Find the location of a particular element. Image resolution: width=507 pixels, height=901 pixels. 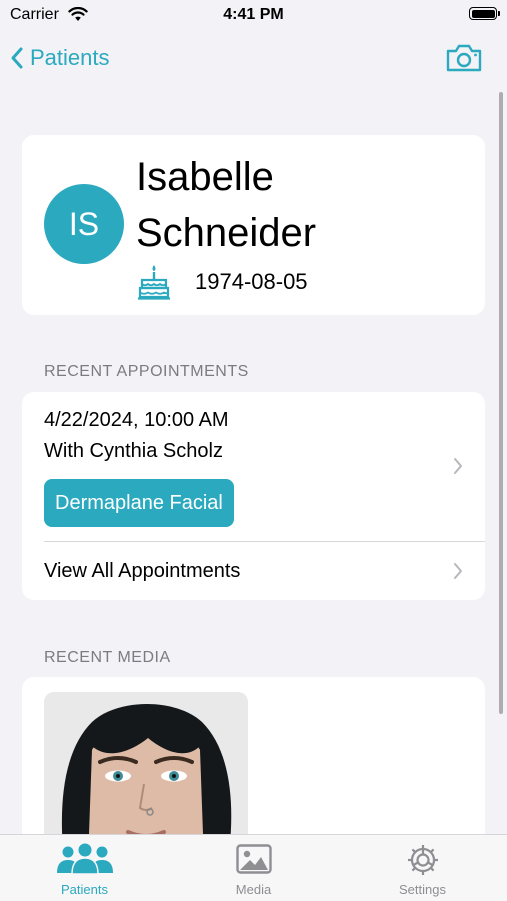

recent-media-header: RECENT MEDIA is located at coordinates (107, 657).